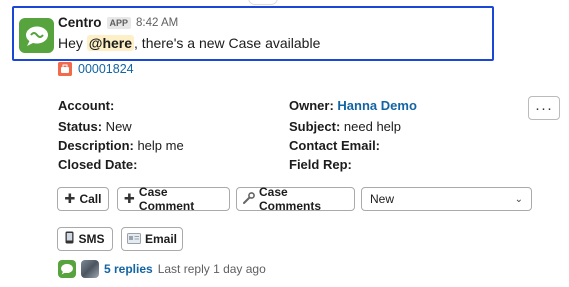 The width and height of the screenshot is (569, 287). I want to click on sender-name: Centro, so click(80, 22).